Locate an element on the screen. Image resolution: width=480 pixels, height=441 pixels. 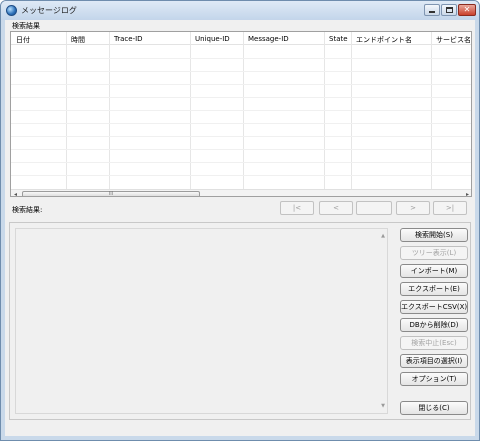
close-window-button: ✕ is located at coordinates (467, 10).